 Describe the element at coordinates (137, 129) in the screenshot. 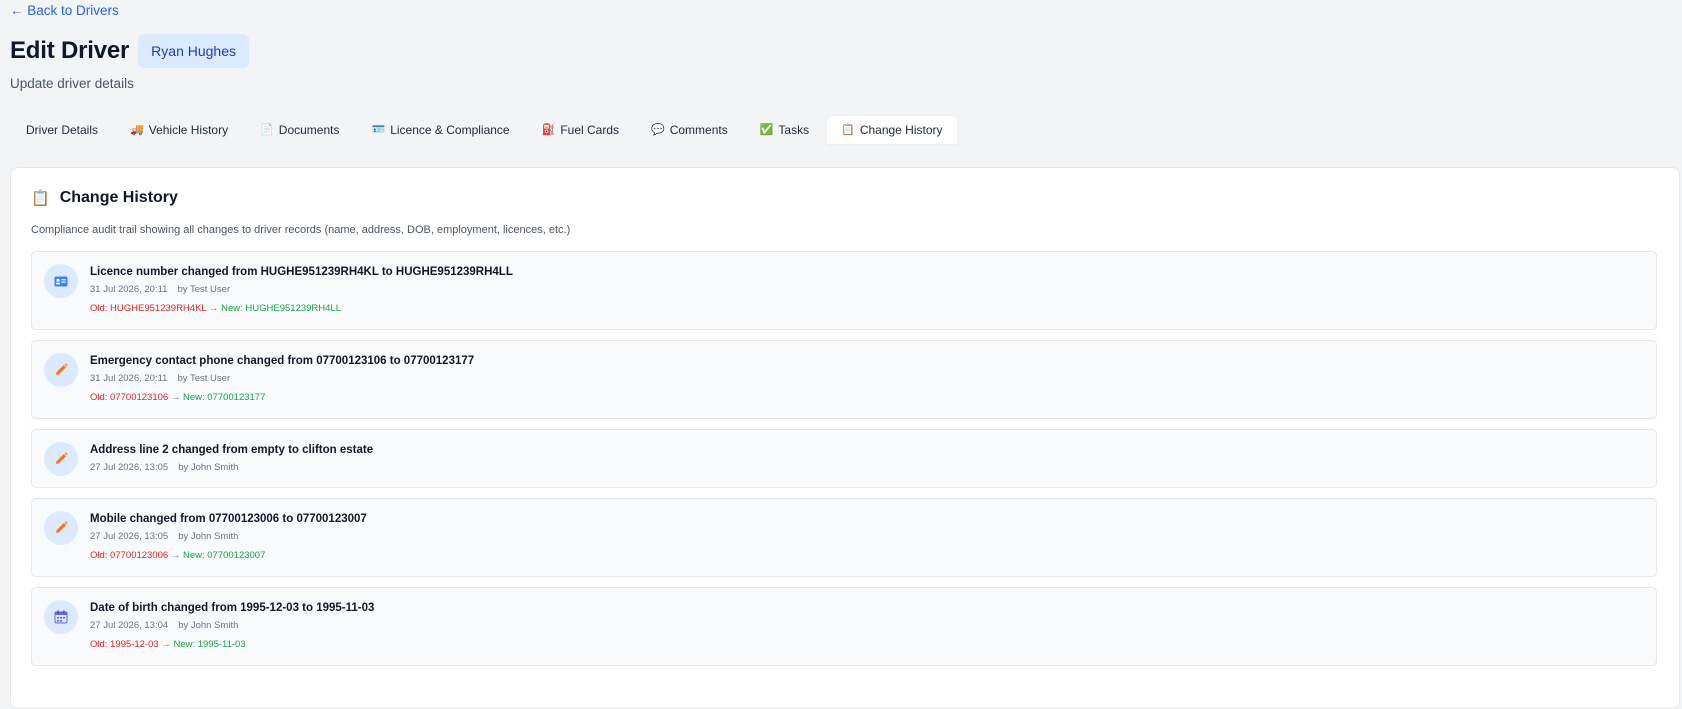

I see `truck-icon: 🚚` at that location.